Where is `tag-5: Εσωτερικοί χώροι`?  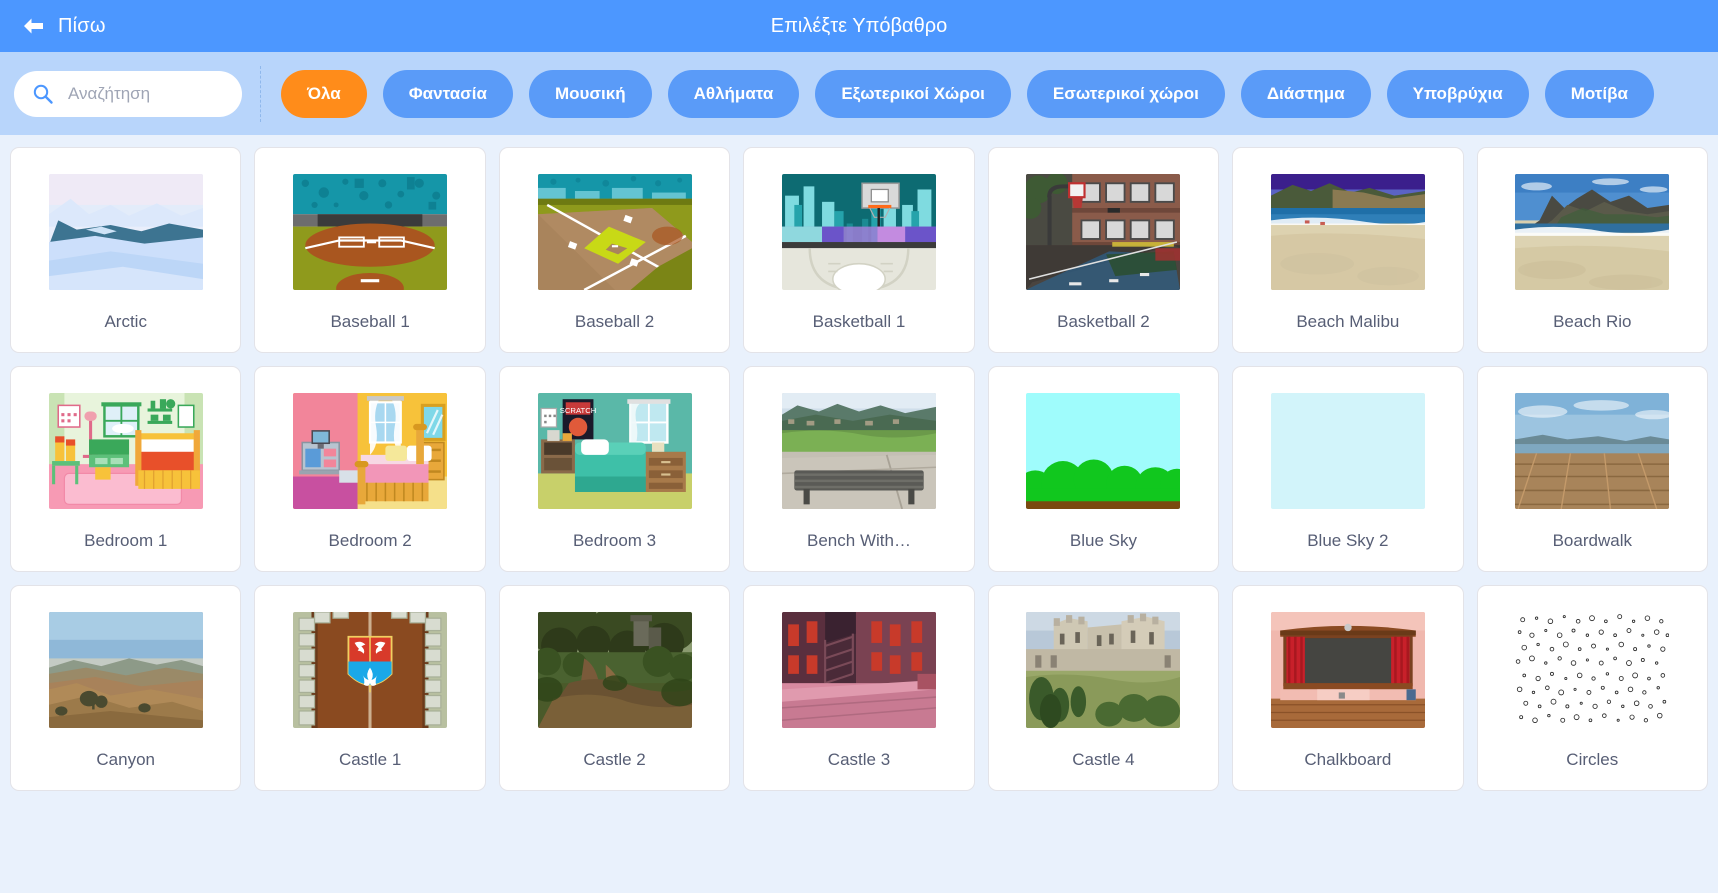 tag-5: Εσωτερικοί χώροι is located at coordinates (1125, 93).